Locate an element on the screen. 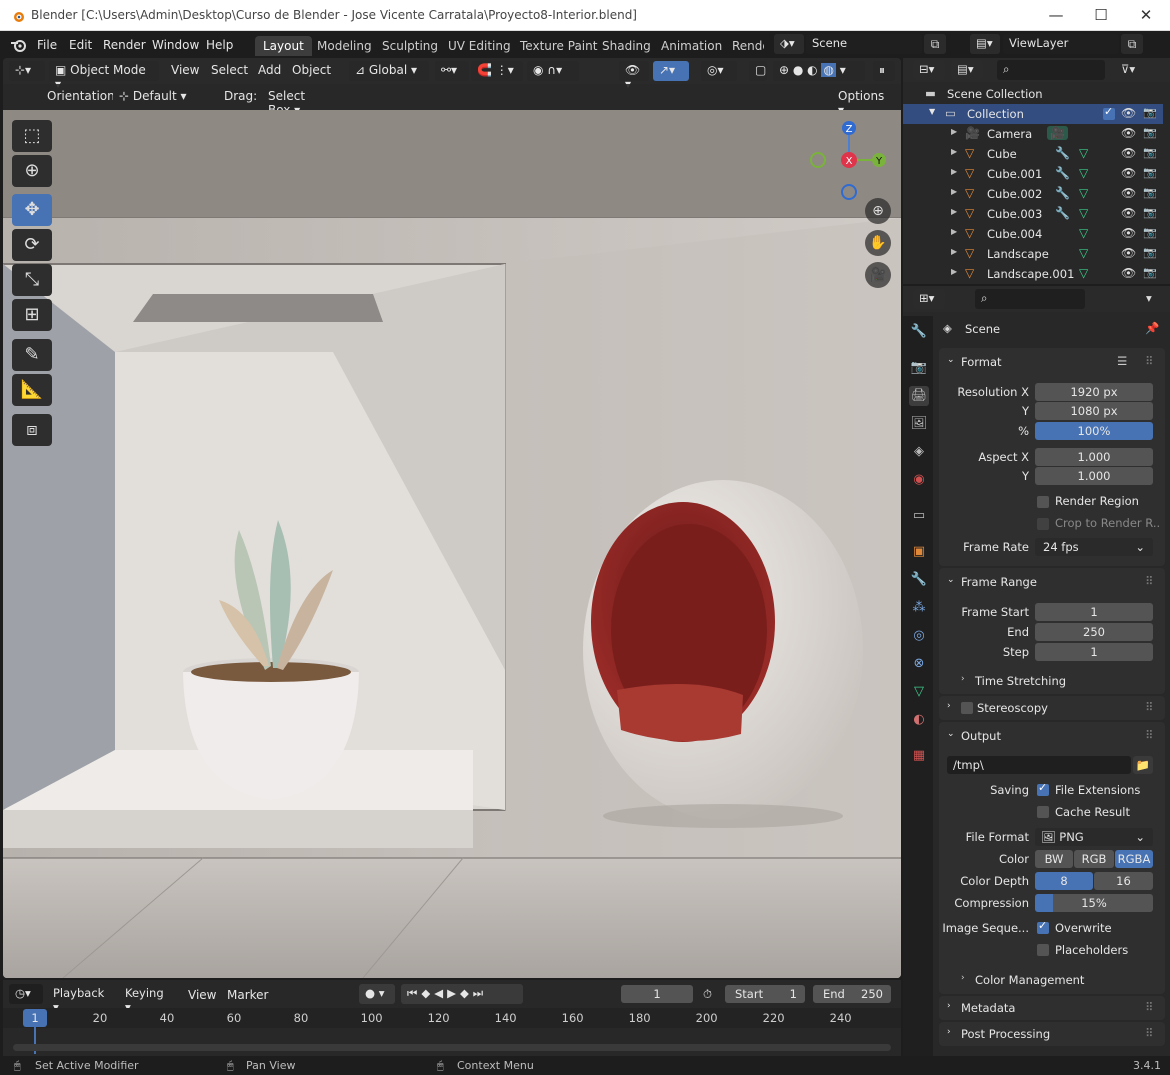  scene-name-field: Scene is located at coordinates (864, 44).